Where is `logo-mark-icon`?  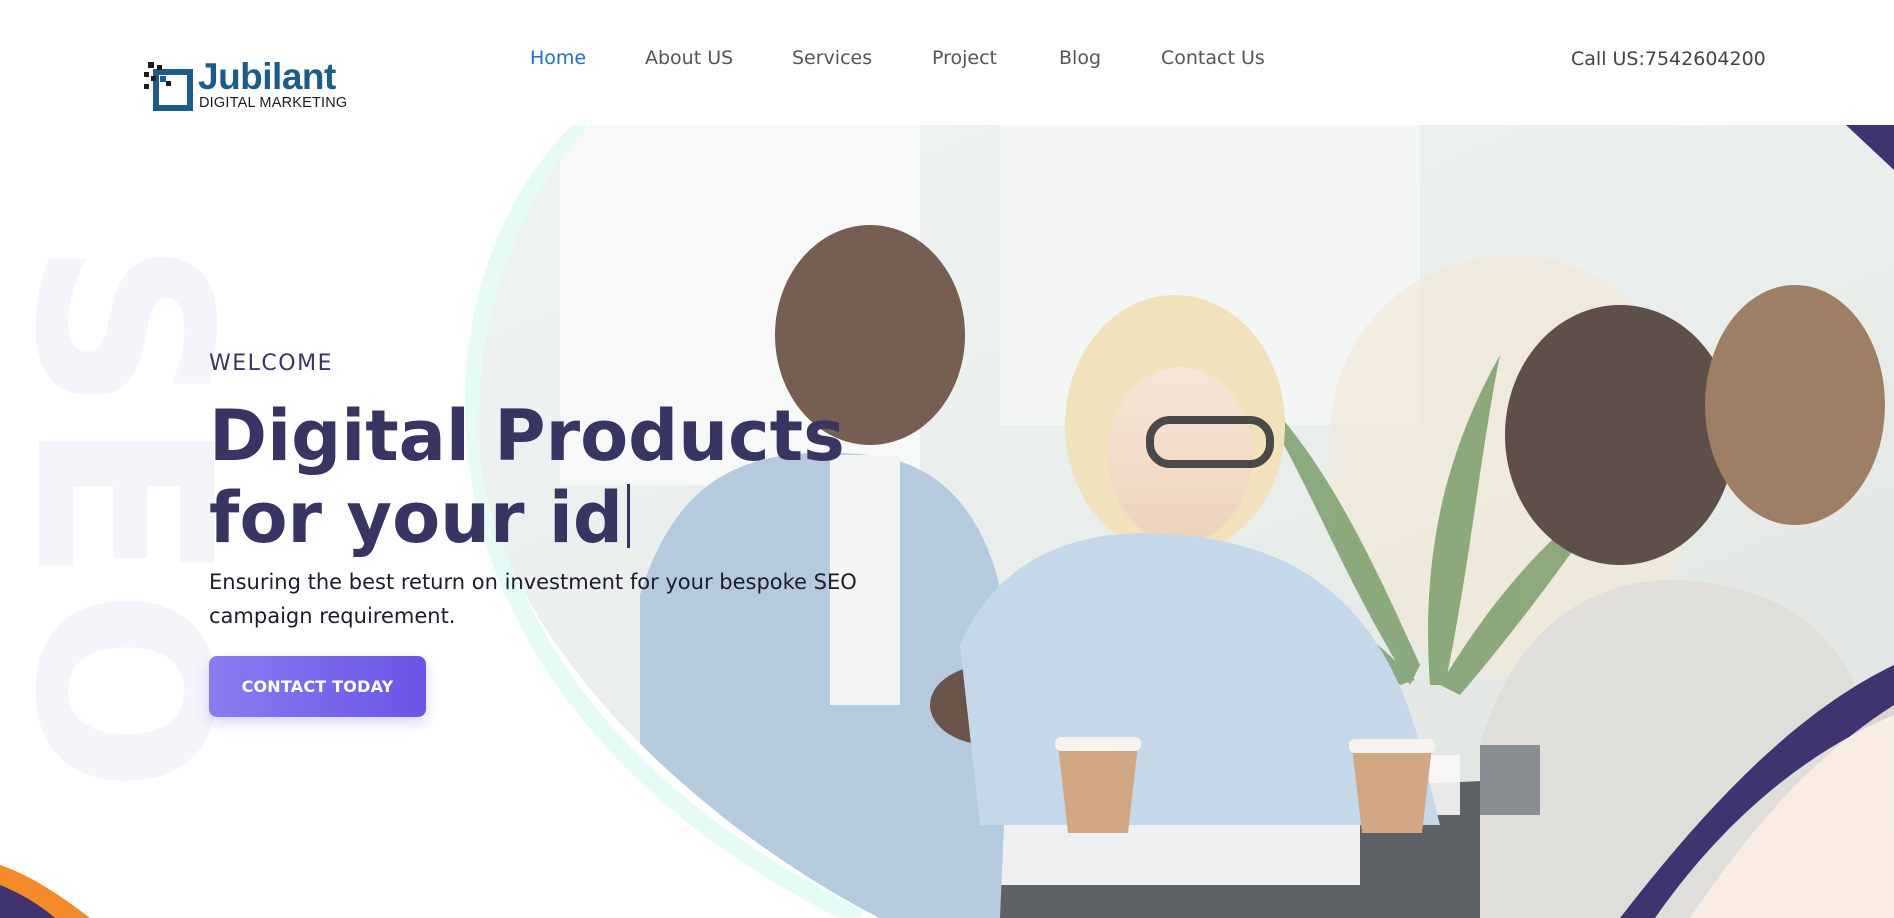
logo-mark-icon is located at coordinates (168, 86).